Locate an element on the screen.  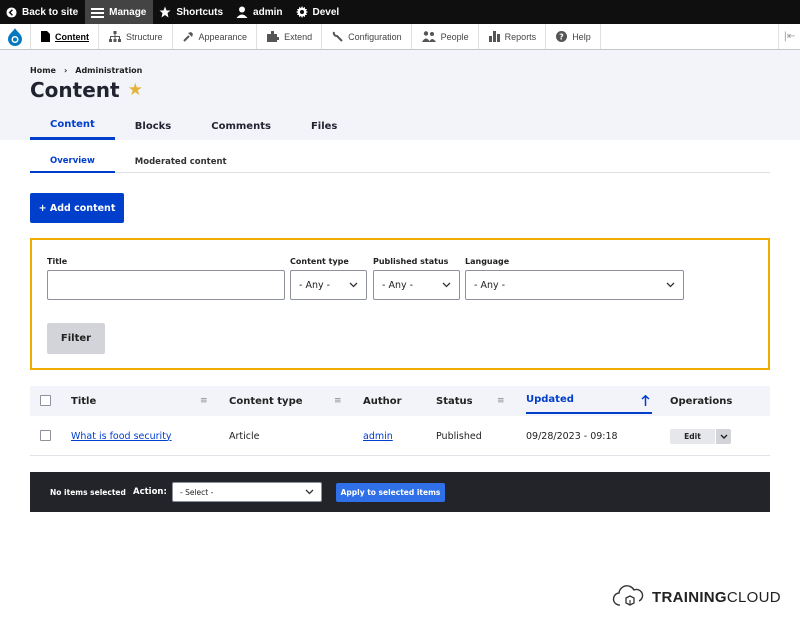
title-filter-input is located at coordinates (166, 285).